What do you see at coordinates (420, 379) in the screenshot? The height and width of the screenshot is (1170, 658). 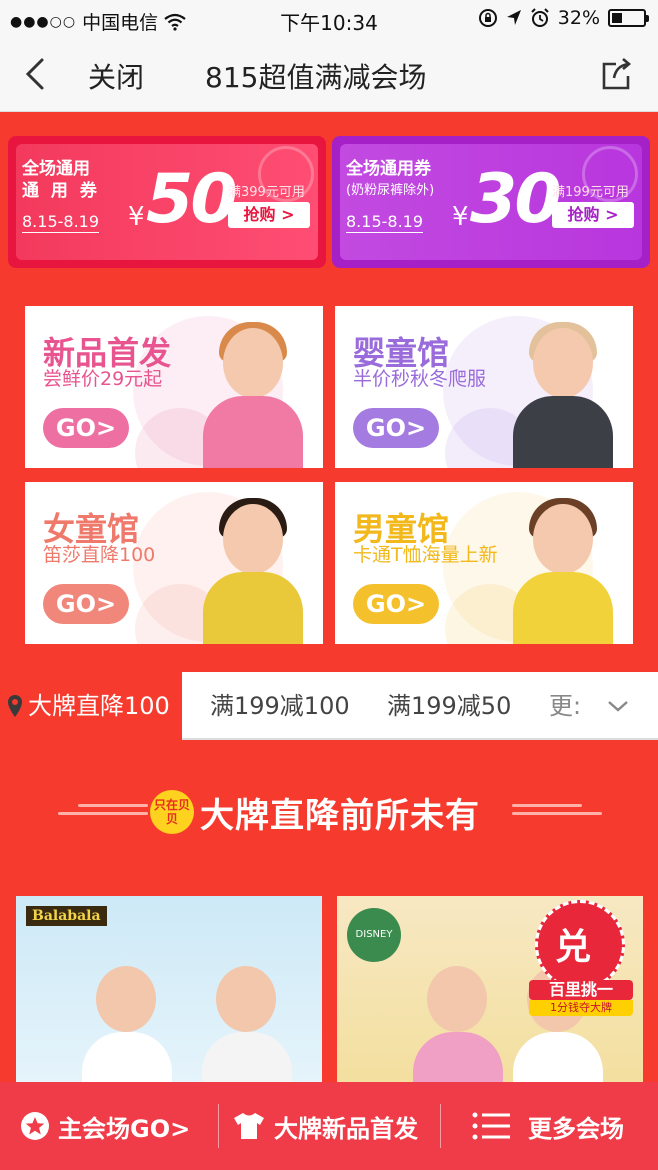 I see `card-subtitle: 半价秒秋冬爬服` at bounding box center [420, 379].